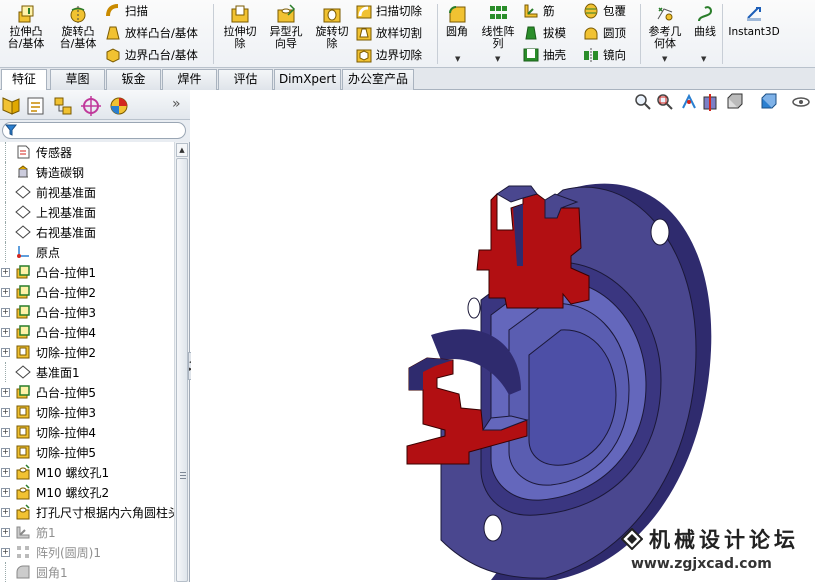  I want to click on shell-icon, so click(531, 55).